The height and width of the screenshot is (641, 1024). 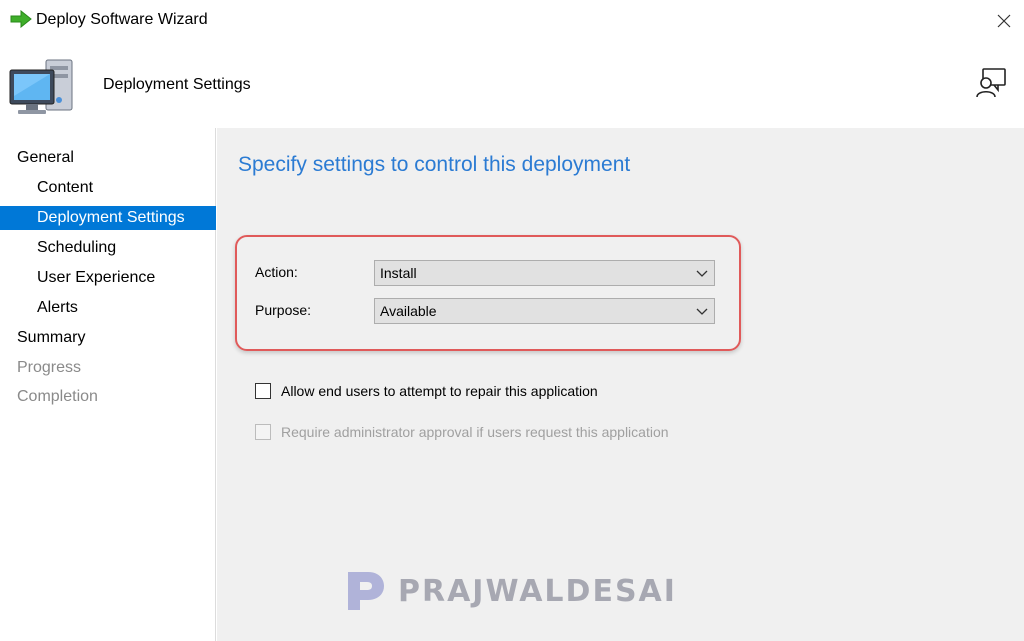 What do you see at coordinates (276, 272) in the screenshot?
I see `action-label: Action:` at bounding box center [276, 272].